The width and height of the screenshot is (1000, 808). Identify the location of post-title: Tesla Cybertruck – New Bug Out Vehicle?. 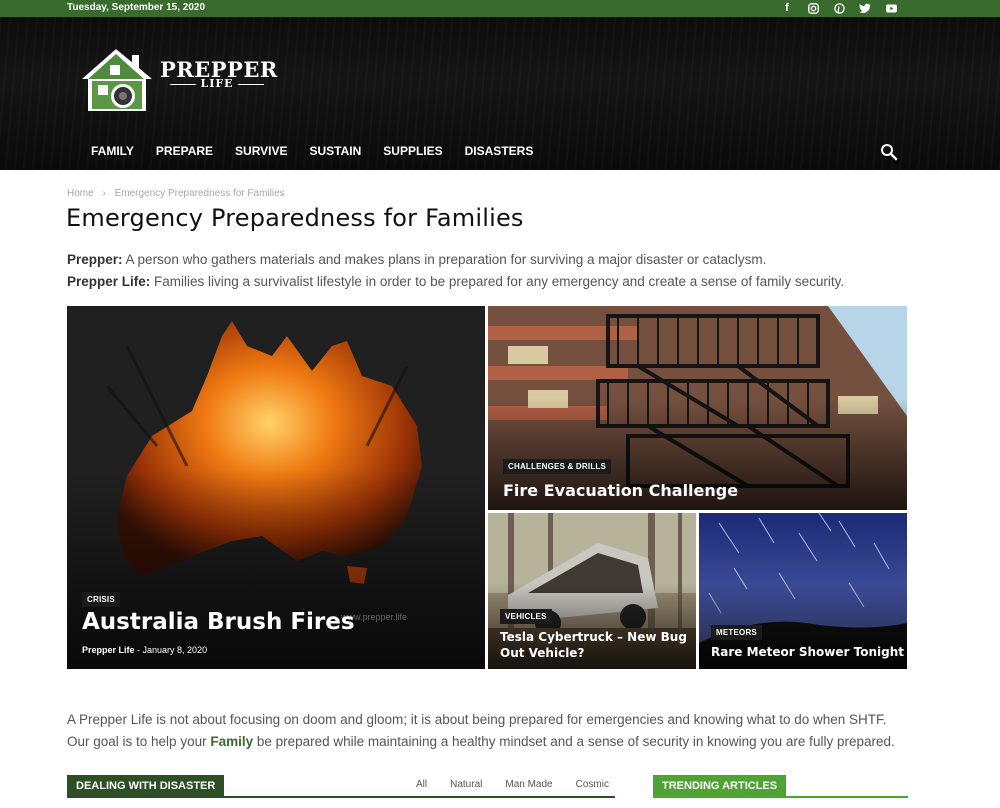
(595, 645).